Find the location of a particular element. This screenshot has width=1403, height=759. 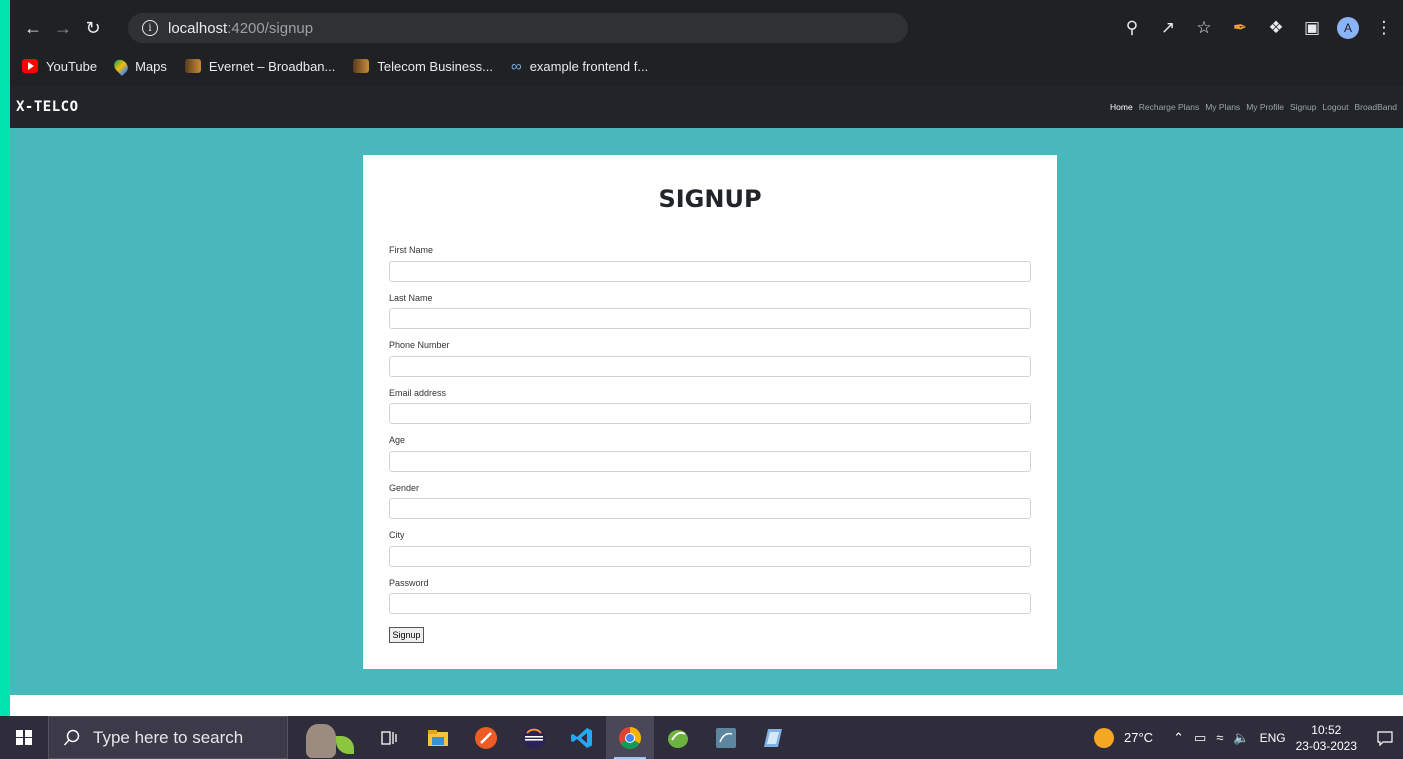

age-input is located at coordinates (710, 461).